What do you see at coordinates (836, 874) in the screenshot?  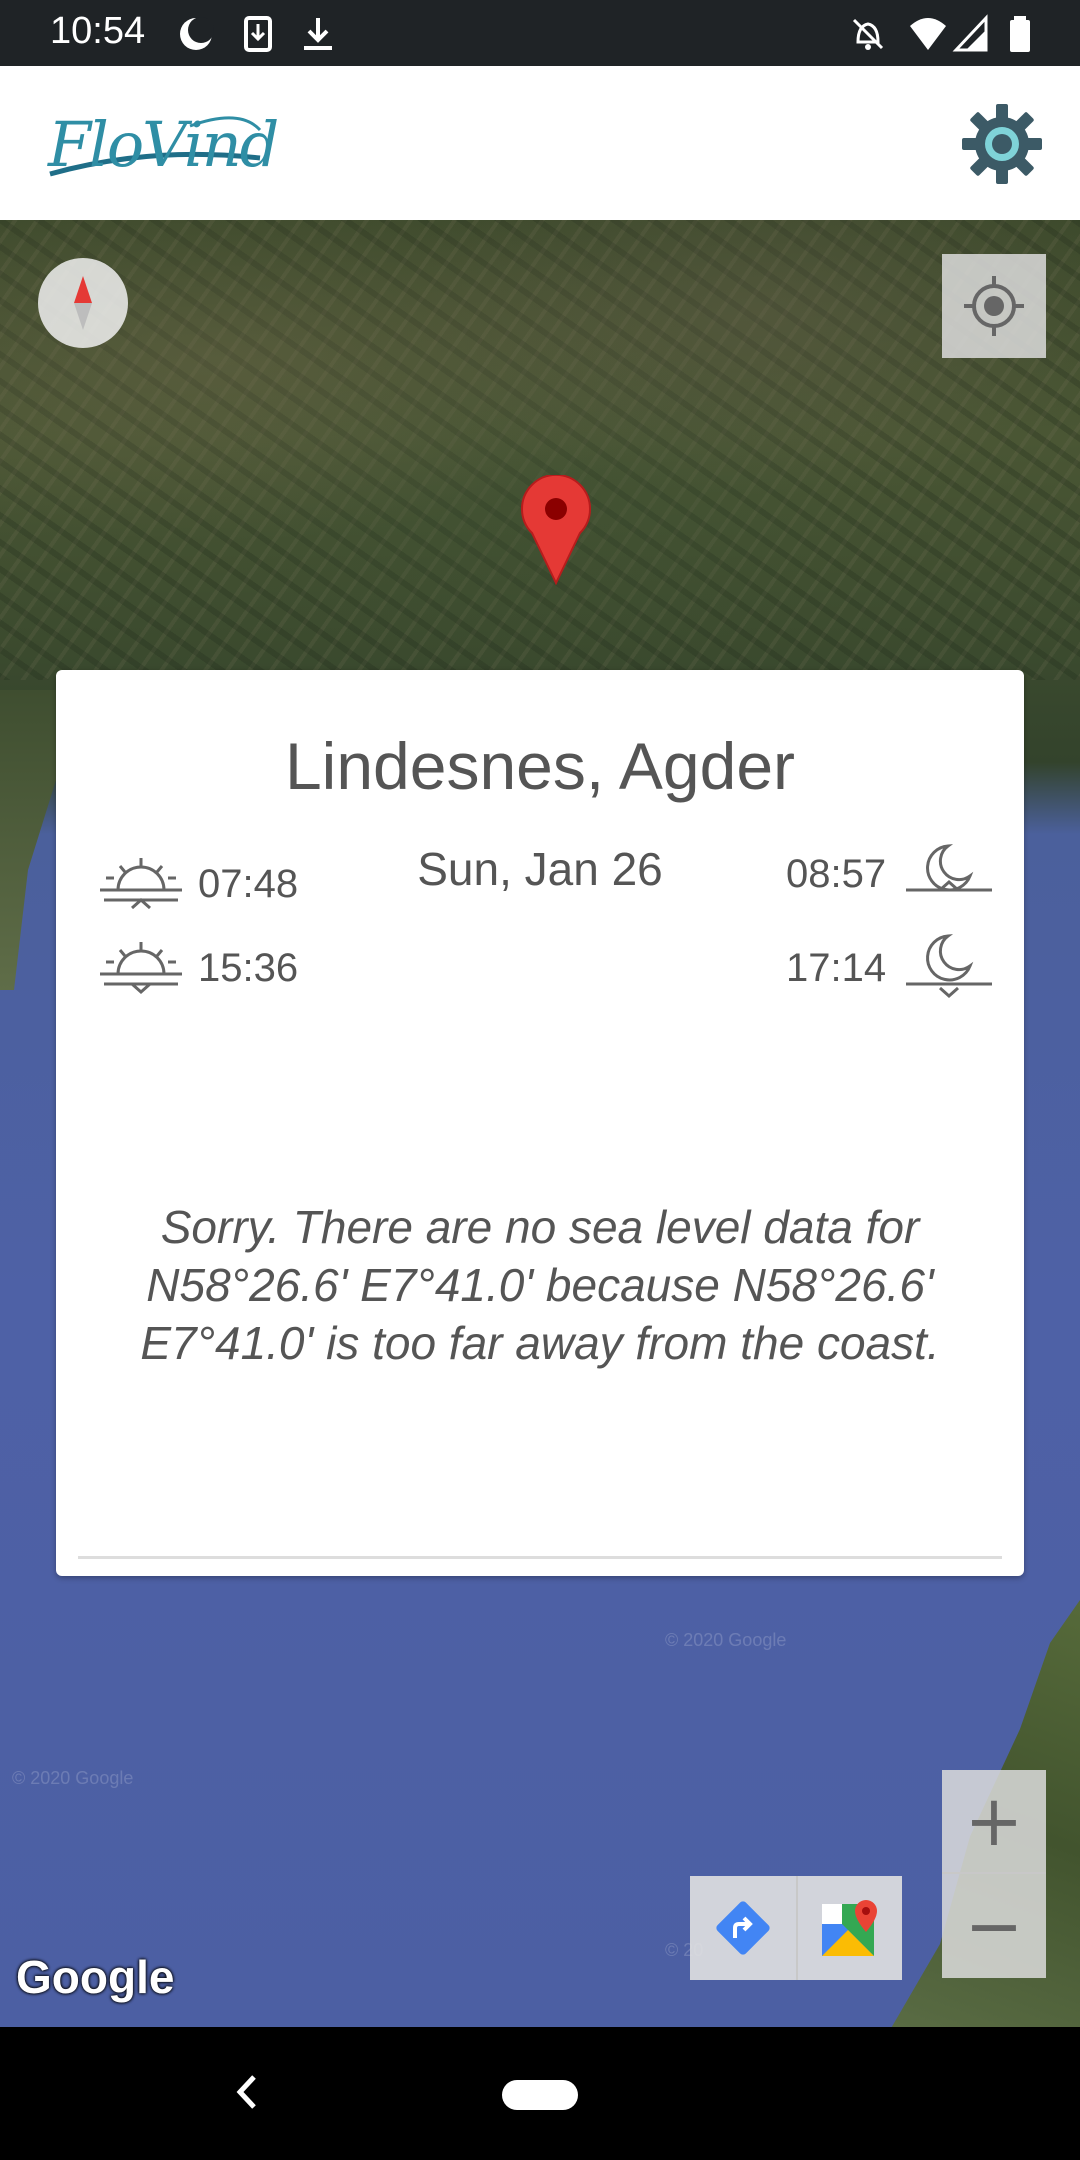 I see `moonrise-time: 08:57` at bounding box center [836, 874].